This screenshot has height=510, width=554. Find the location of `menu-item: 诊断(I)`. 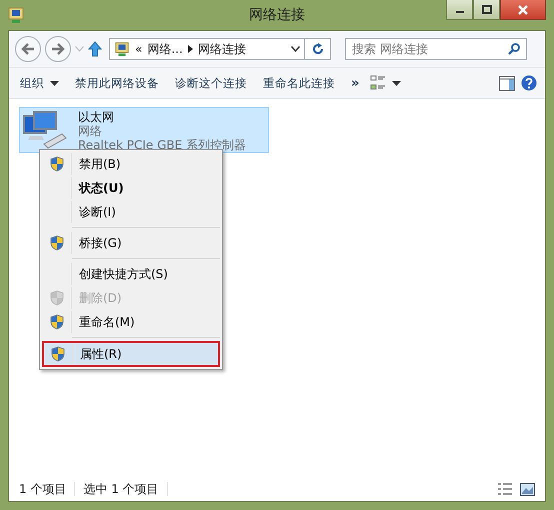

menu-item: 诊断(I) is located at coordinates (131, 212).